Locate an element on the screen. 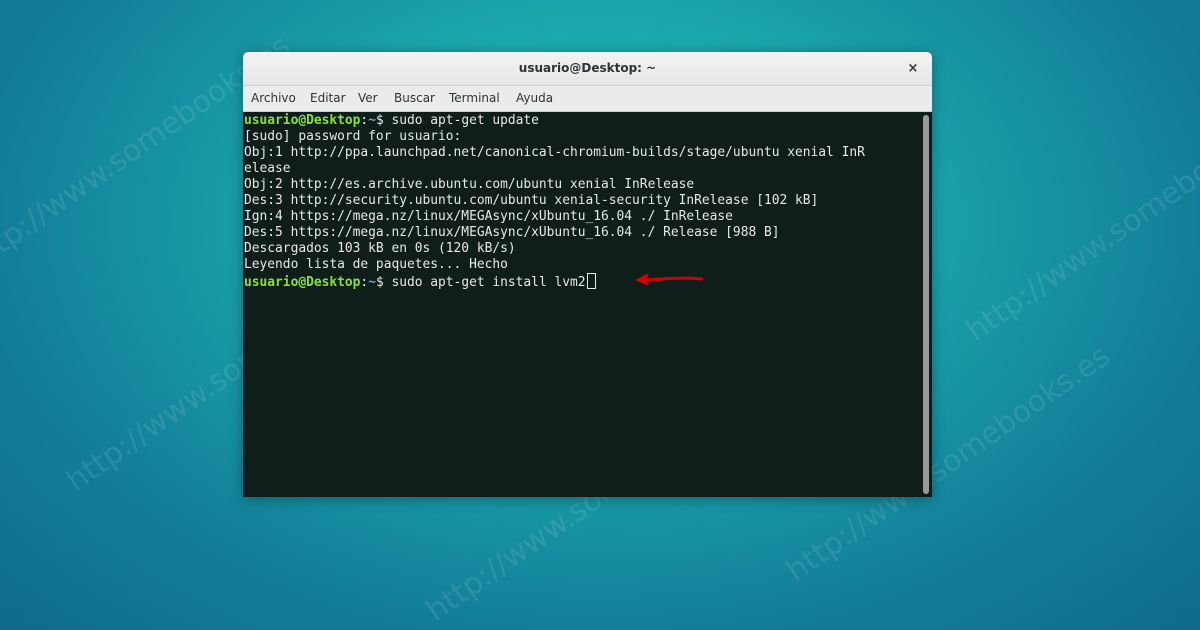 The image size is (1200, 630). menu-ver: Ver is located at coordinates (368, 98).